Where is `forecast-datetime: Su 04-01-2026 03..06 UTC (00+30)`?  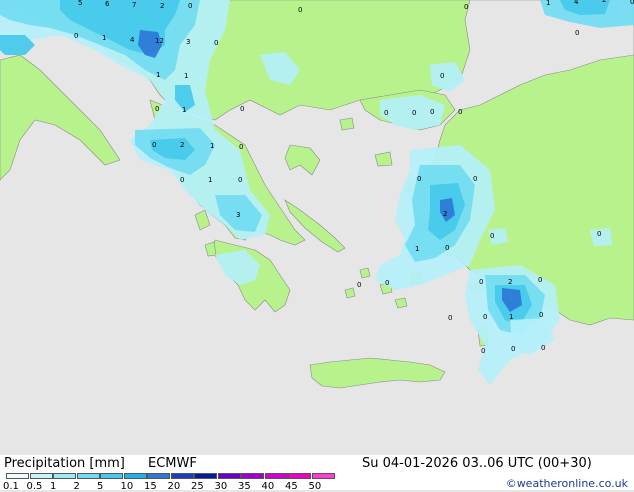 forecast-datetime: Su 04-01-2026 03..06 UTC (00+30) is located at coordinates (477, 463).